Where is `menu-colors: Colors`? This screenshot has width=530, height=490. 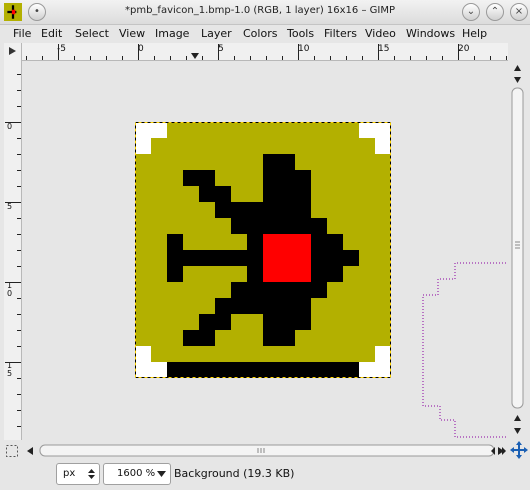 menu-colors: Colors is located at coordinates (260, 33).